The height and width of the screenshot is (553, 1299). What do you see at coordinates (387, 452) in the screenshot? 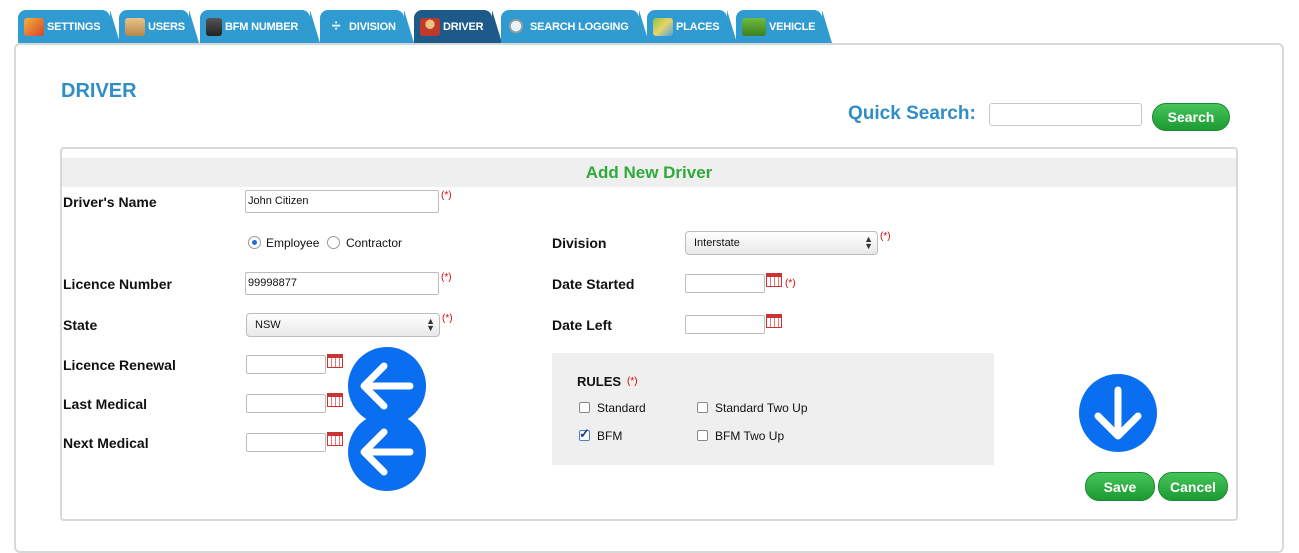
I see `left-arrow-annotation-icon` at bounding box center [387, 452].